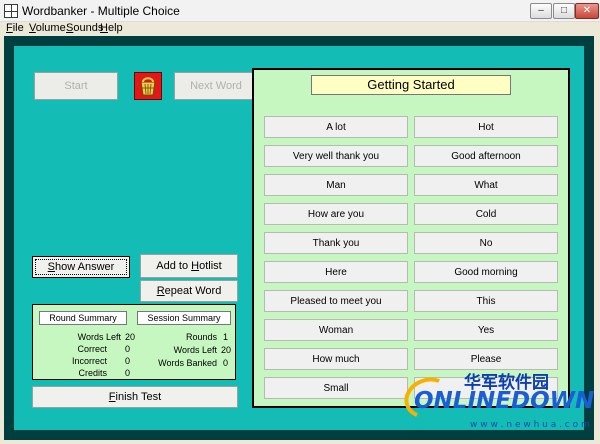  Describe the element at coordinates (201, 337) in the screenshot. I see `session-rounds-label: Rounds` at that location.